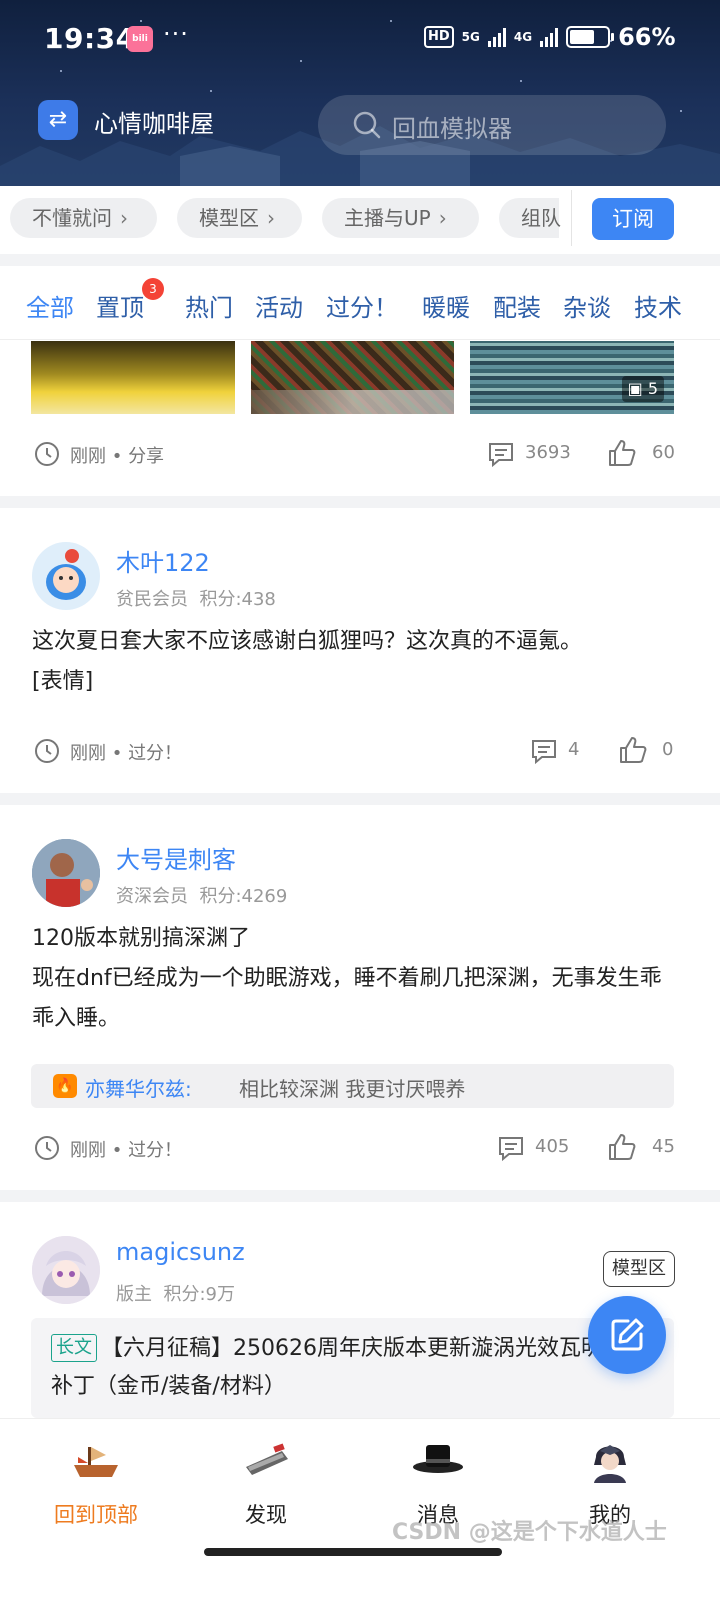  I want to click on nav-back-to-top: 回到顶部, so click(96, 1483).